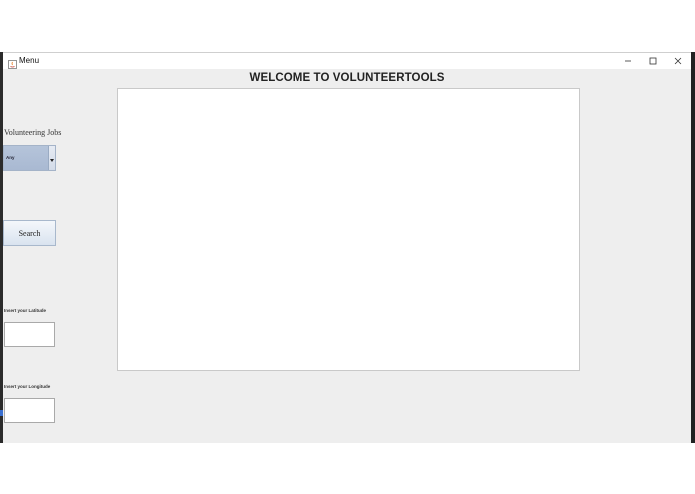  I want to click on longitude-input, so click(29, 410).